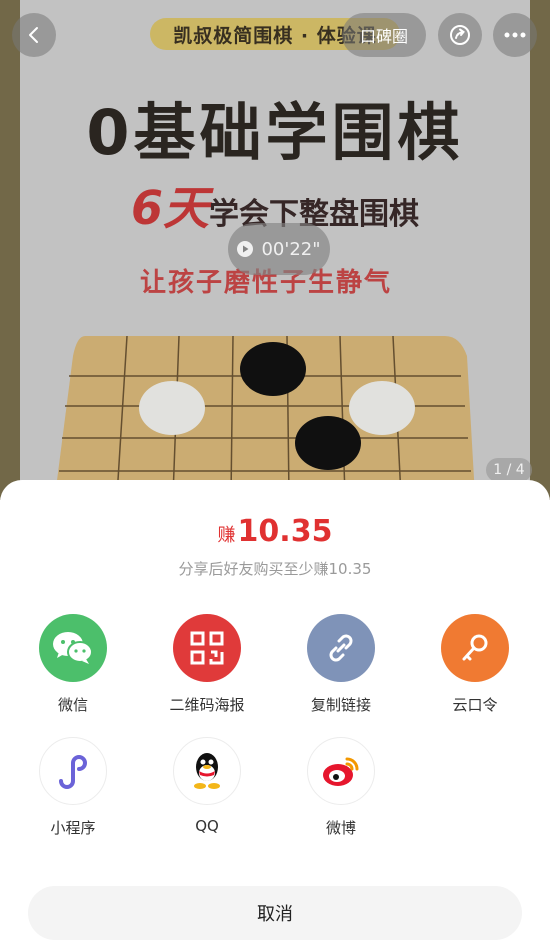 This screenshot has width=550, height=951. I want to click on share-option-qrcode-poster: 二维码海报, so click(207, 664).